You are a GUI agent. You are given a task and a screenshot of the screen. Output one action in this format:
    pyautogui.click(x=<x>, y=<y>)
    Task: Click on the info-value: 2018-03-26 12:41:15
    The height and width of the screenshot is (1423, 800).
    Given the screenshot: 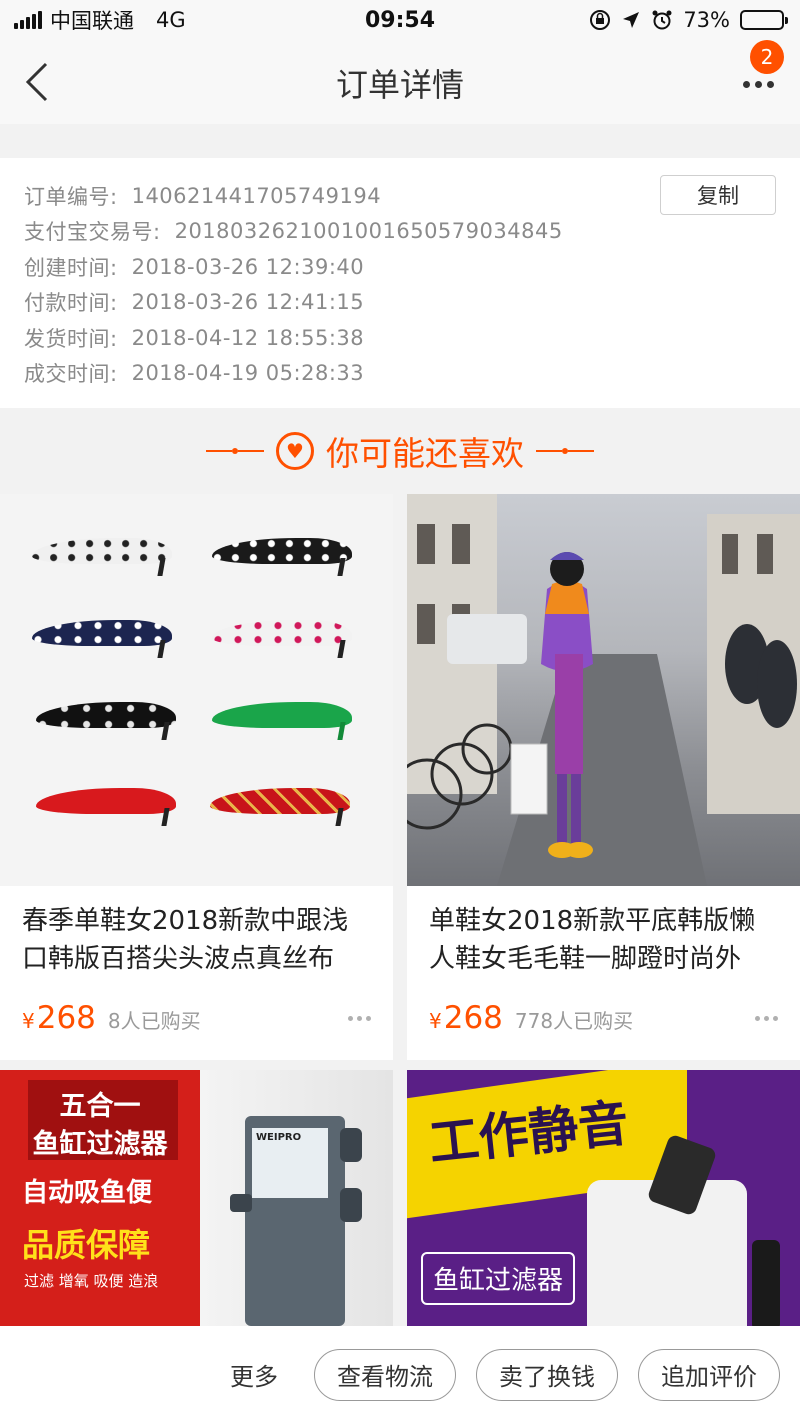 What is the action you would take?
    pyautogui.click(x=248, y=302)
    